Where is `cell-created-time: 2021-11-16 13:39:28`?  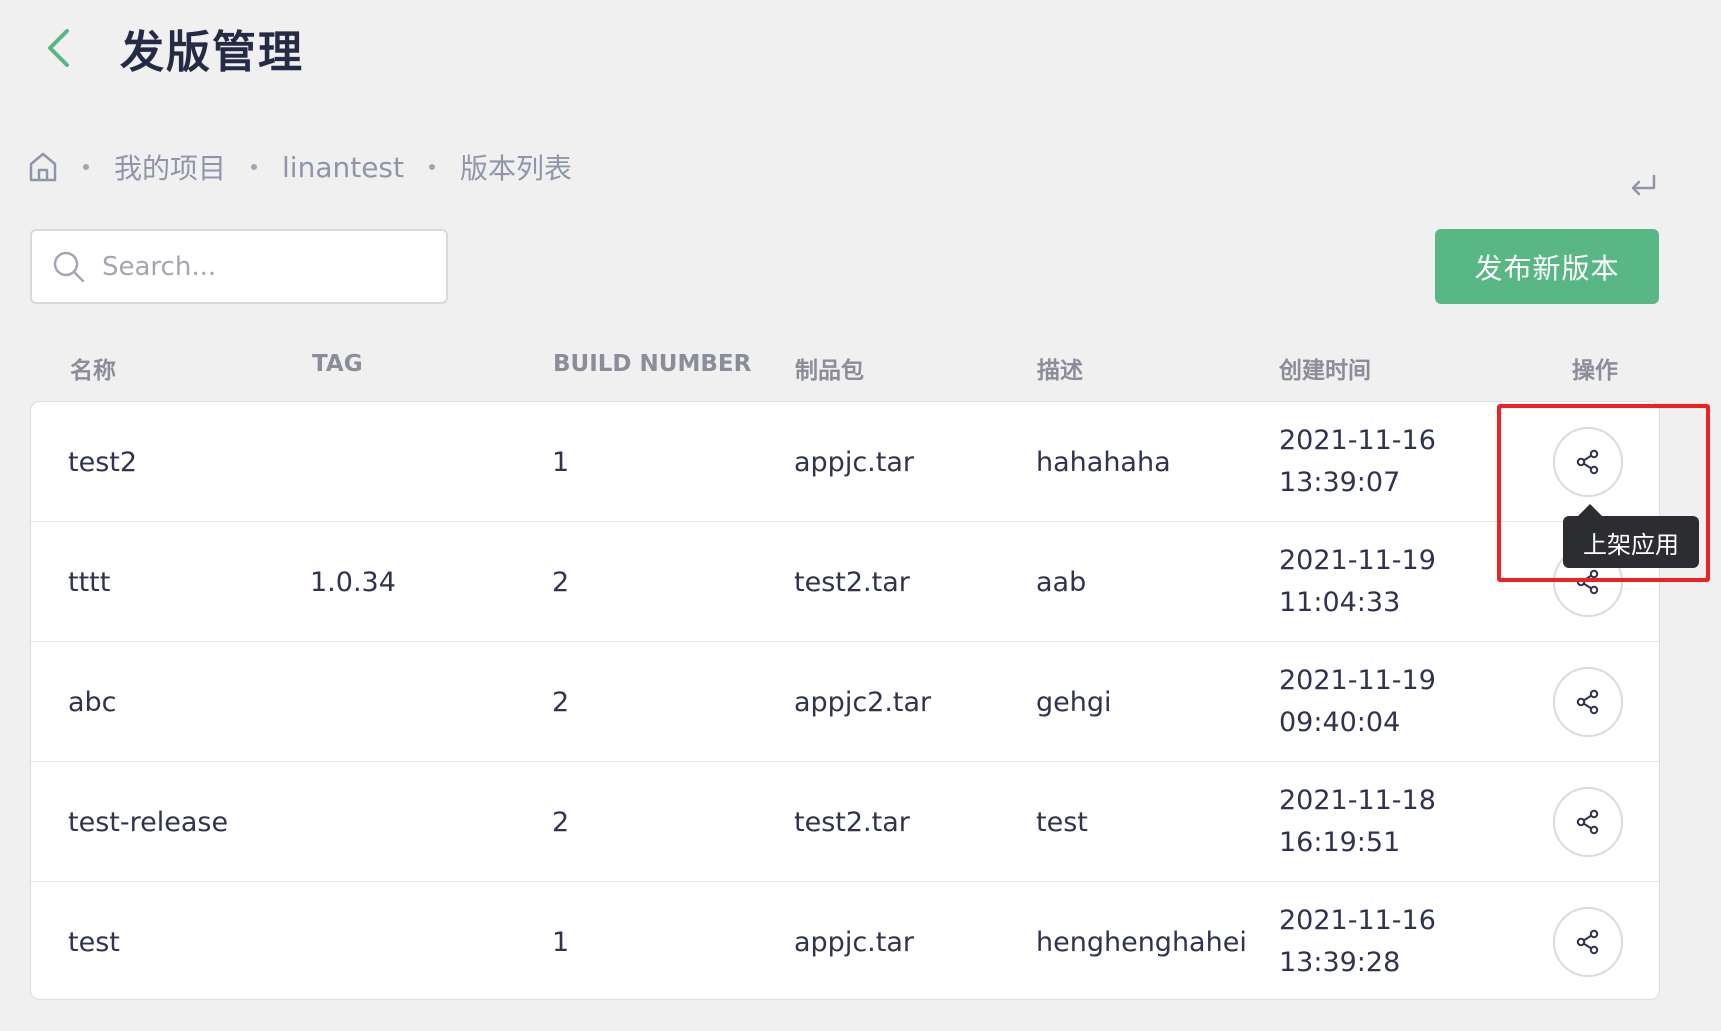
cell-created-time: 2021-11-16 13:39:28 is located at coordinates (1357, 940).